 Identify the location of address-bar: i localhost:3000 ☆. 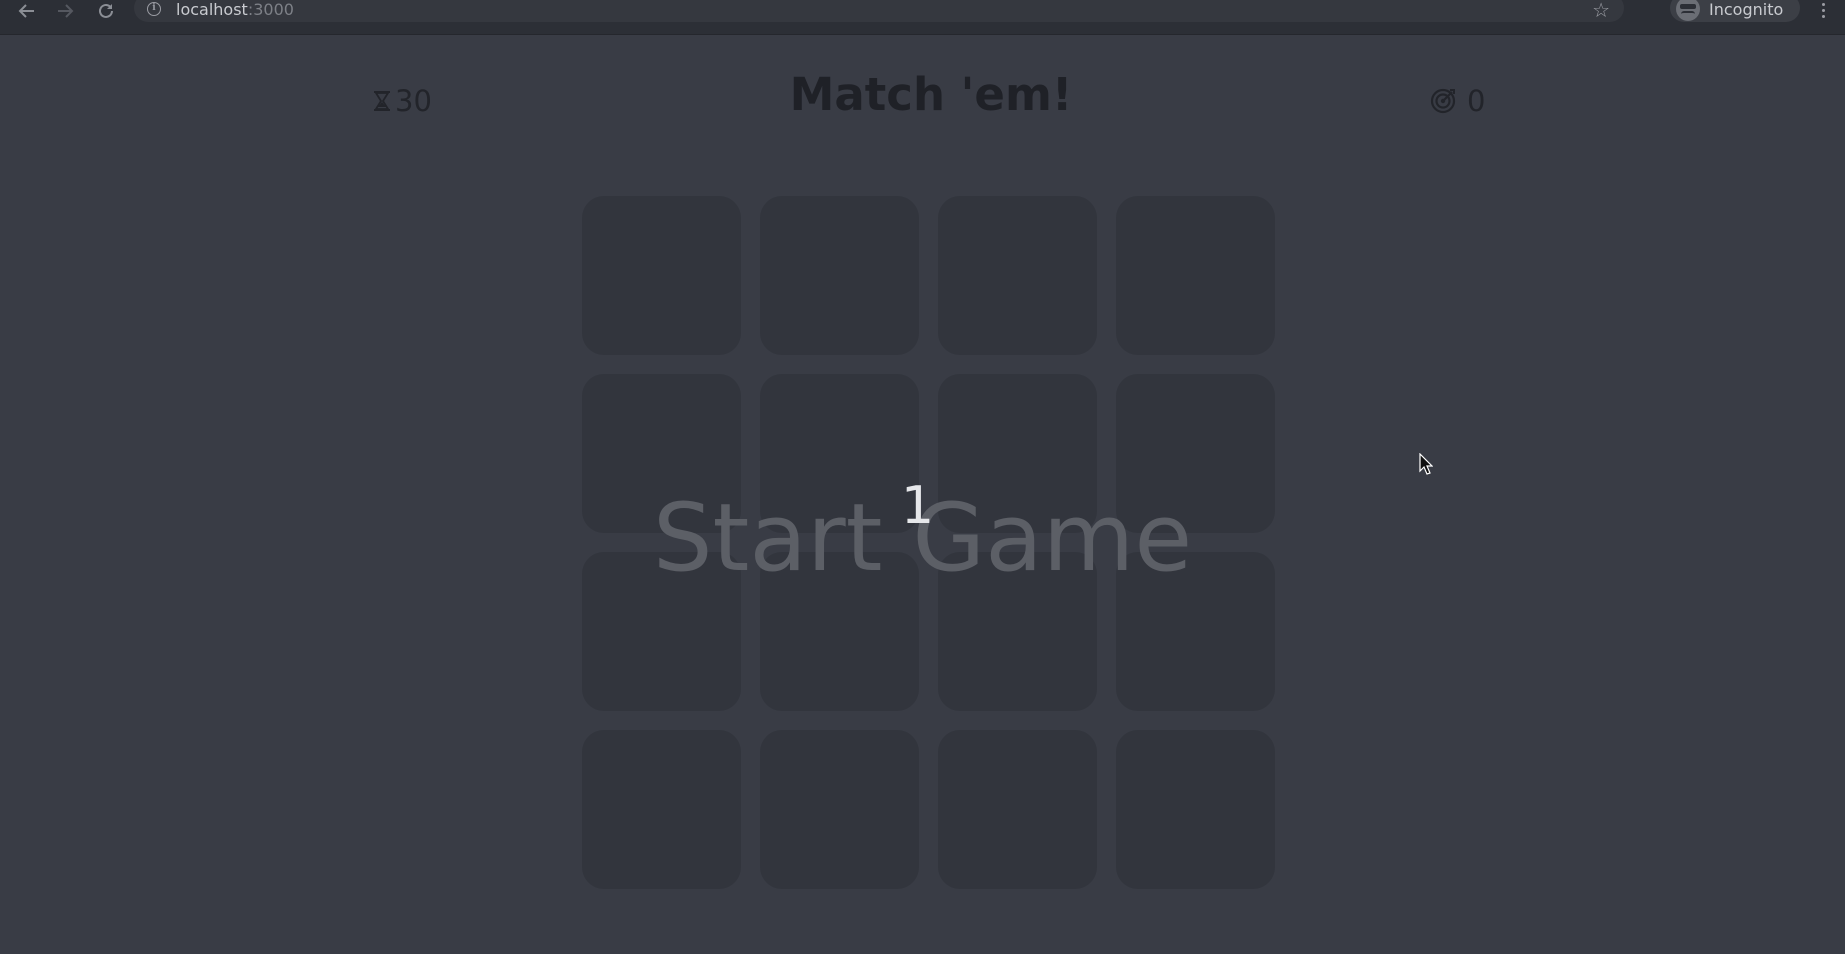
(879, 11).